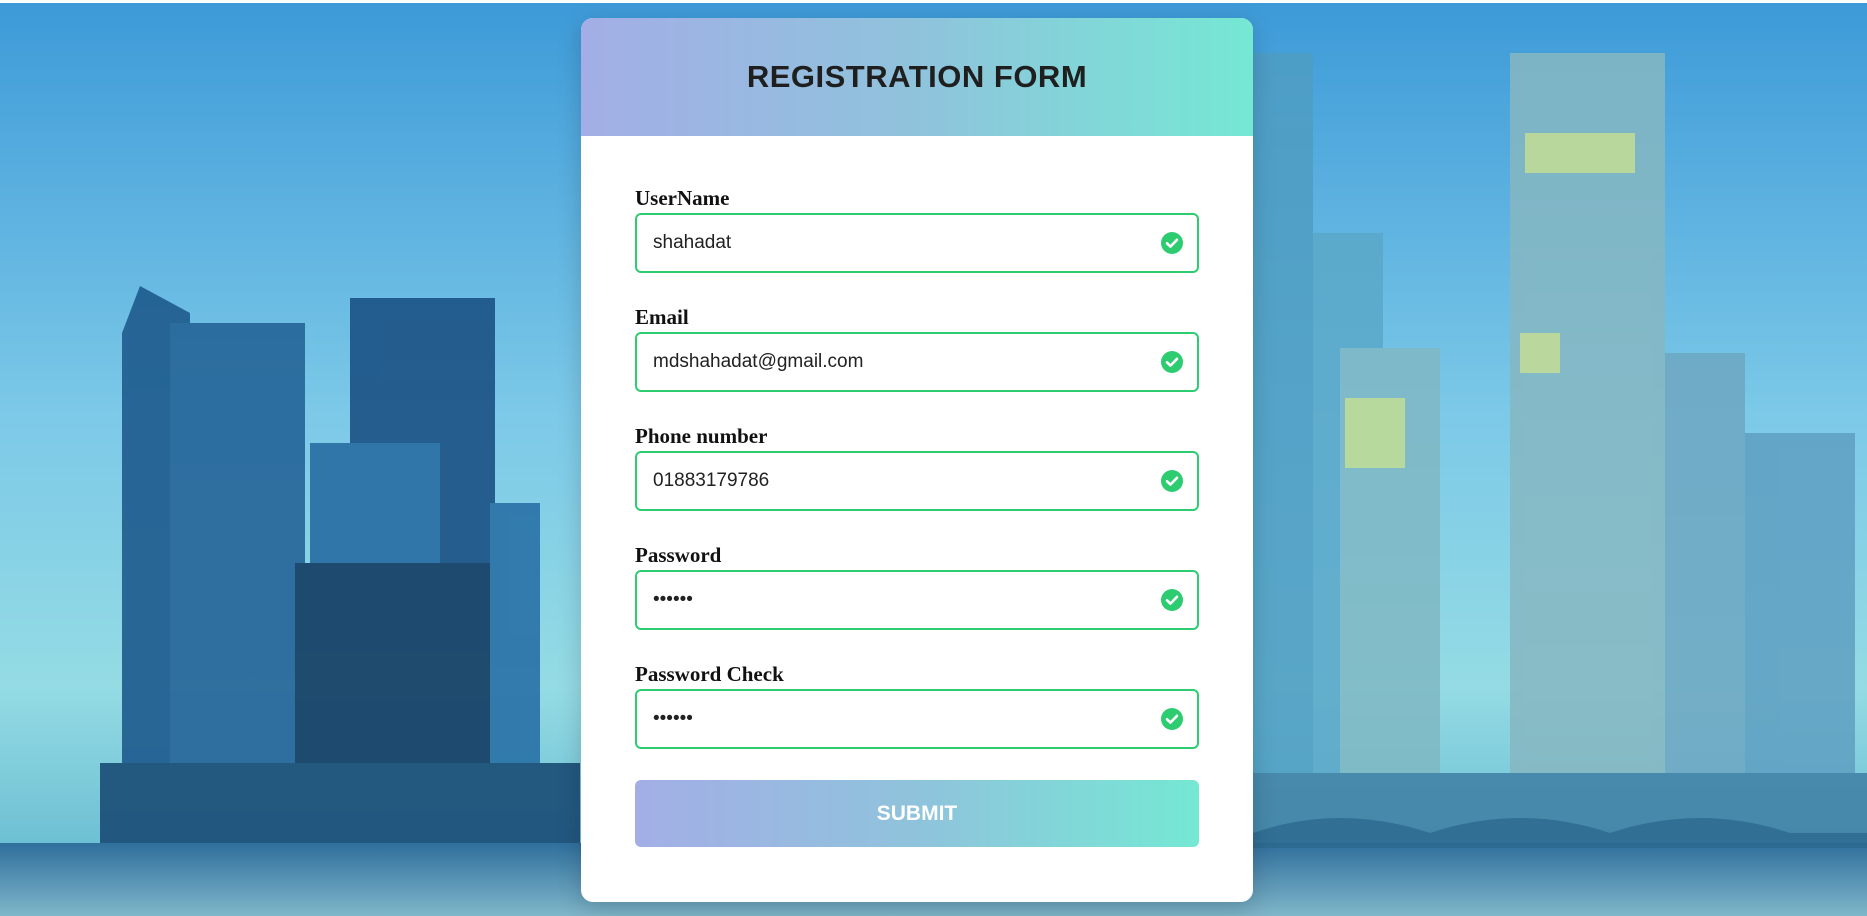  Describe the element at coordinates (885, 481) in the screenshot. I see `phone-input` at that location.